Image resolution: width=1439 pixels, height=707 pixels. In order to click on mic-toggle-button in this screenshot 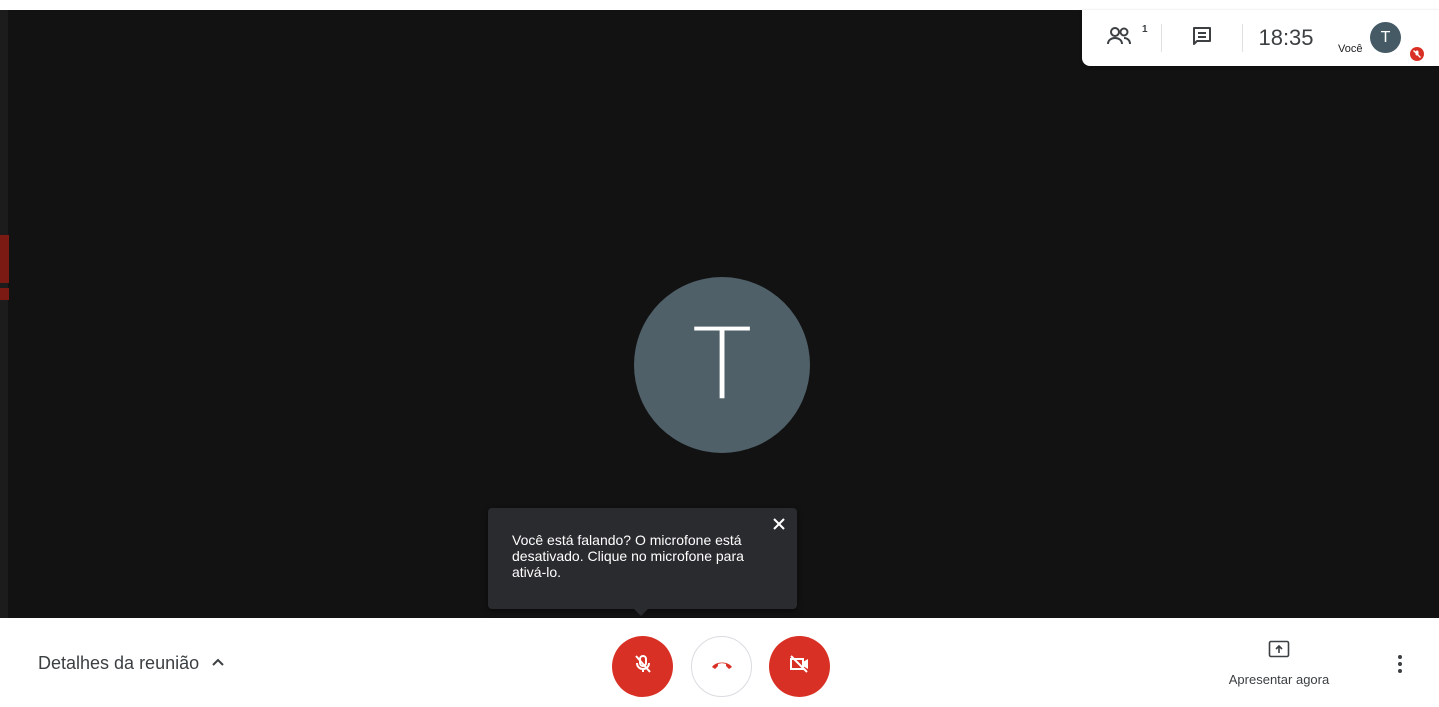, I will do `click(642, 666)`.